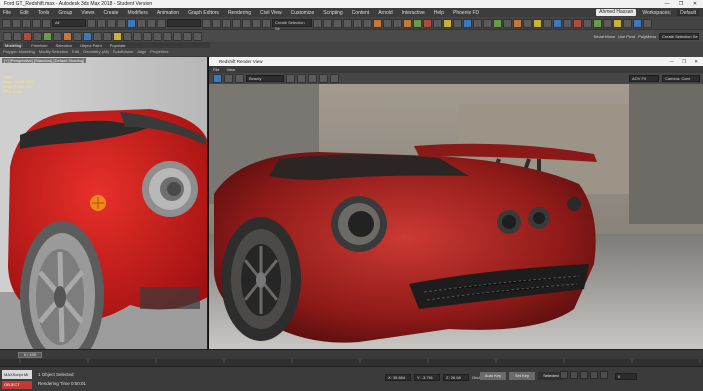 Image resolution: width=703 pixels, height=391 pixels. Describe the element at coordinates (688, 12) in the screenshot. I see `workspace-dropdown: Default` at that location.